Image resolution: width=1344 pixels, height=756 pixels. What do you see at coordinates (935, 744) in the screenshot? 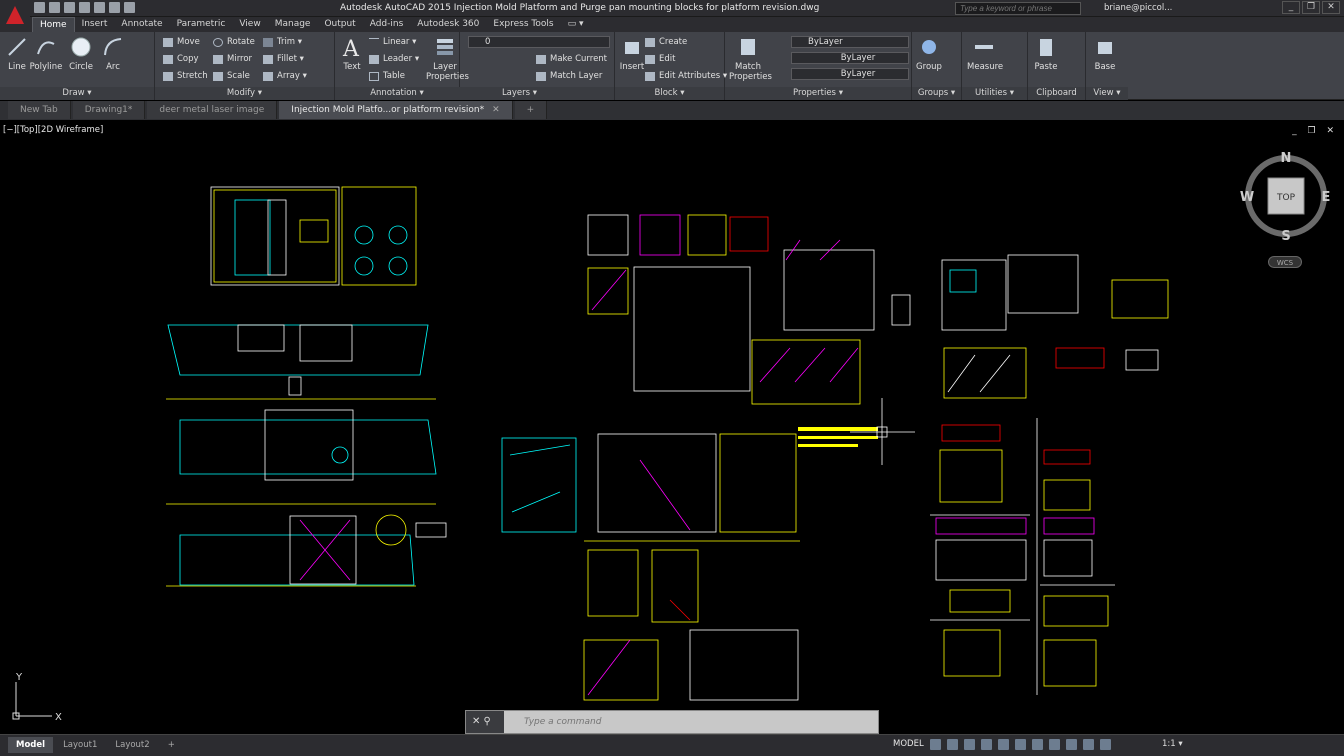
I see `grid-icon` at bounding box center [935, 744].